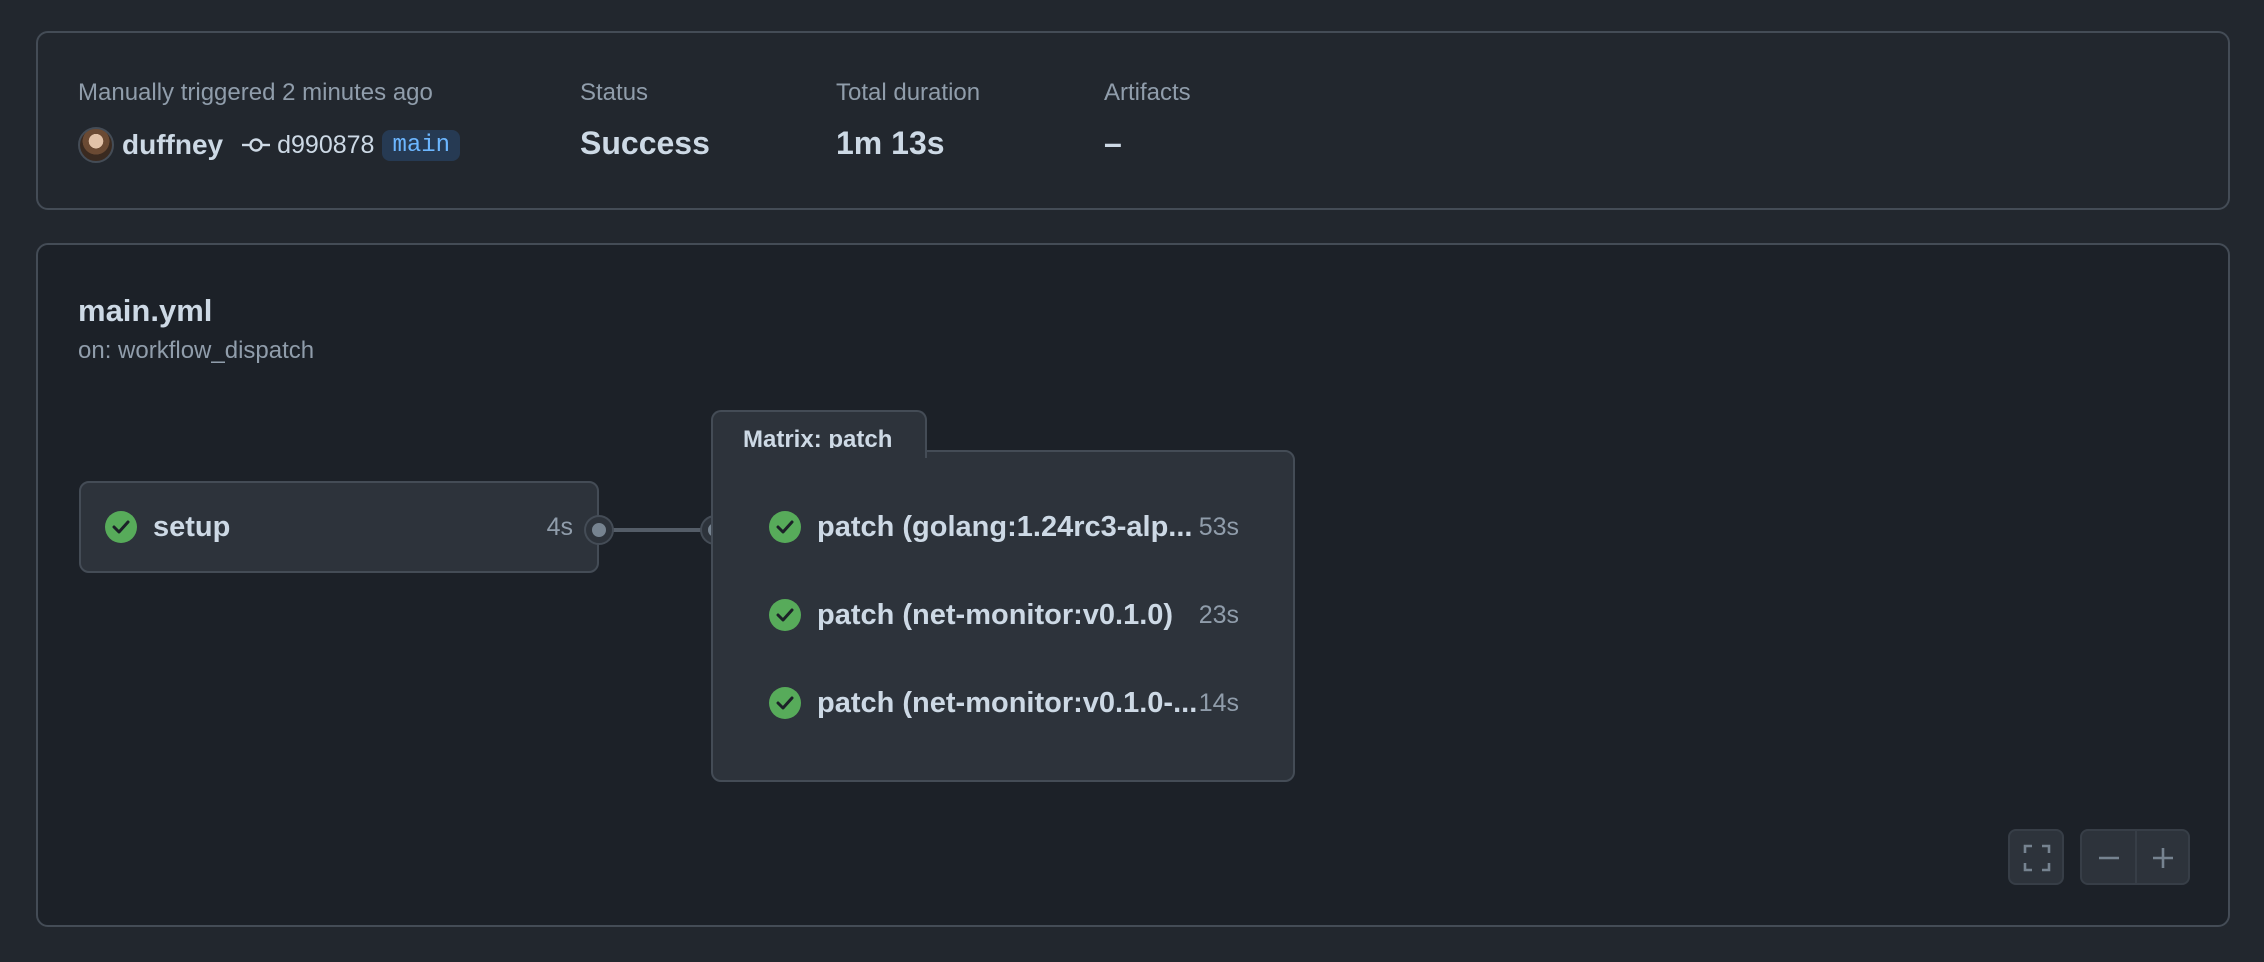 This screenshot has height=962, width=2264. I want to click on job-connector, so click(658, 530).